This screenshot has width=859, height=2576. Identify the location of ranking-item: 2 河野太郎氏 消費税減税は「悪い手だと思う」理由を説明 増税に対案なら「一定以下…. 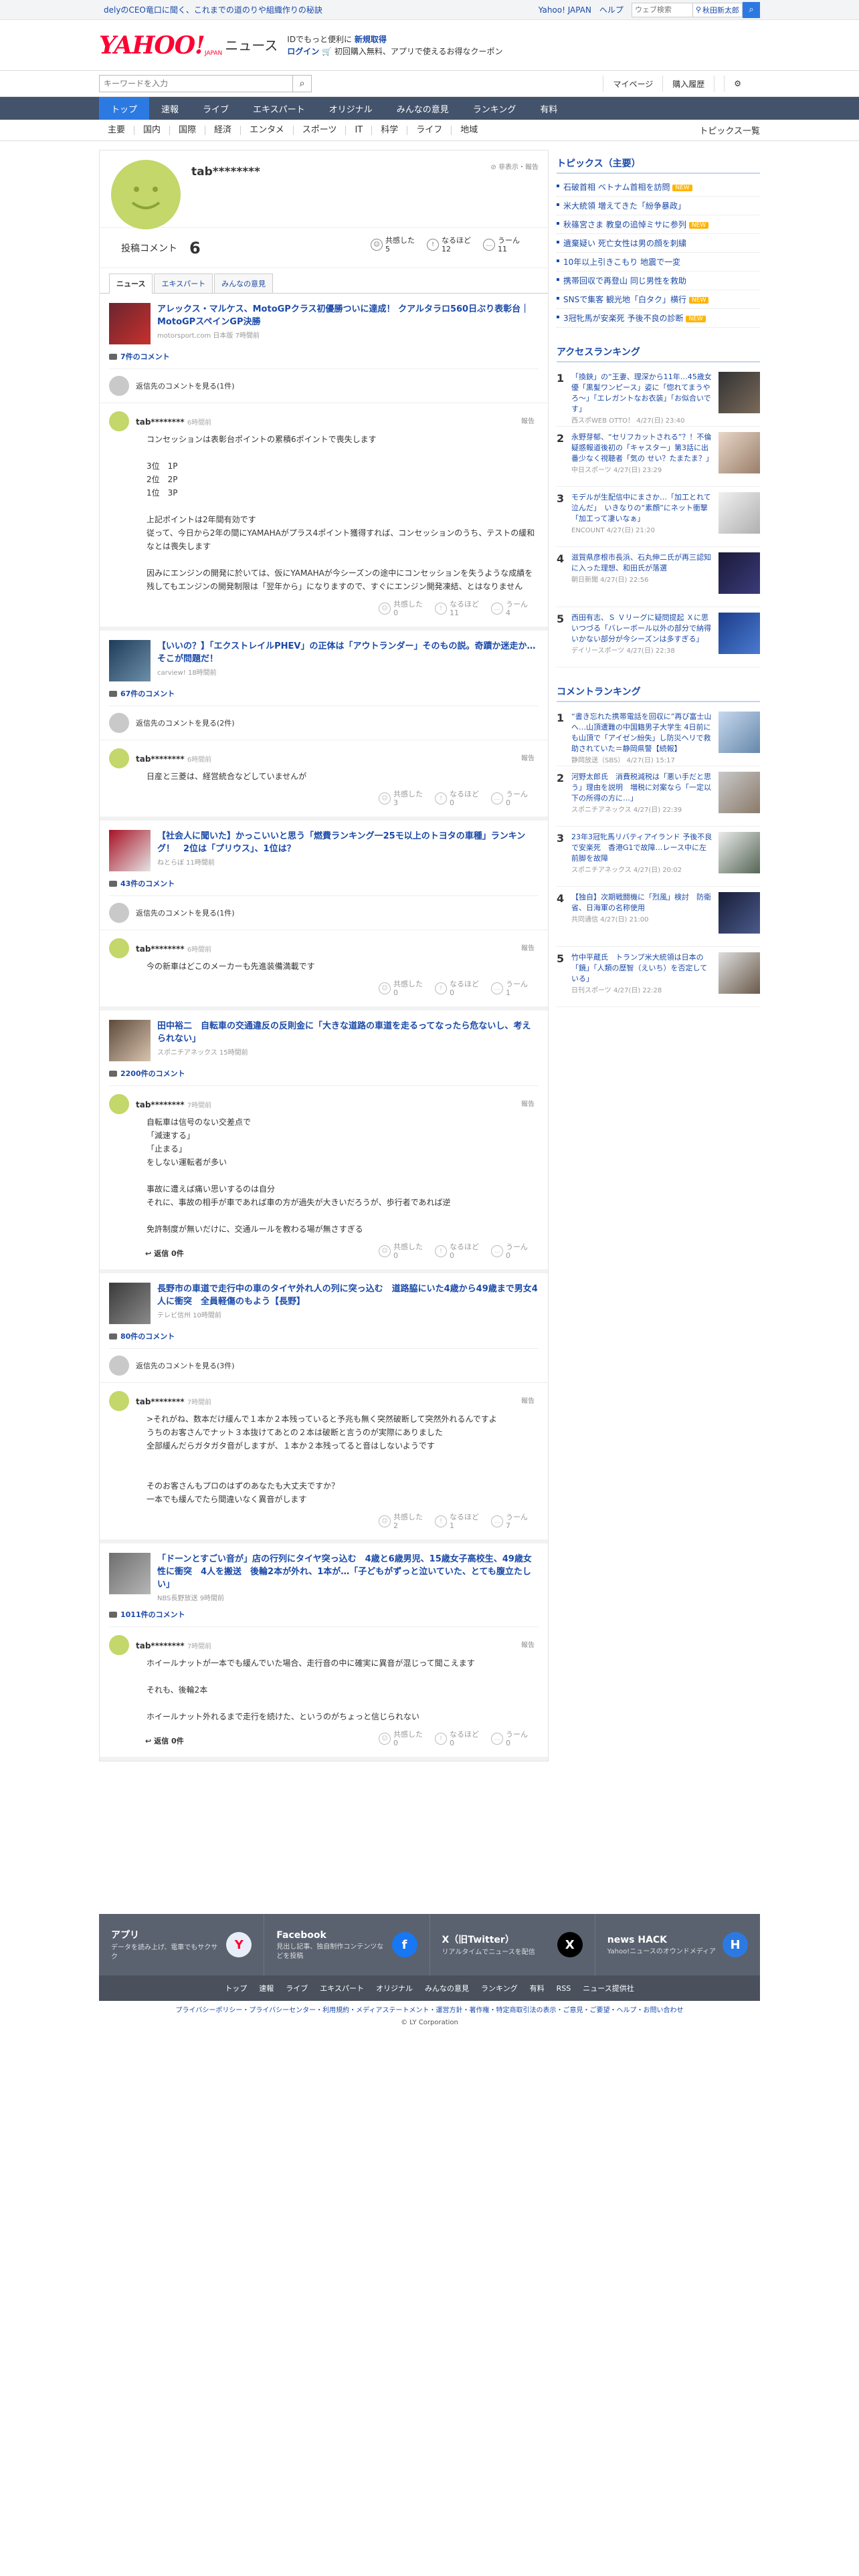
(658, 797).